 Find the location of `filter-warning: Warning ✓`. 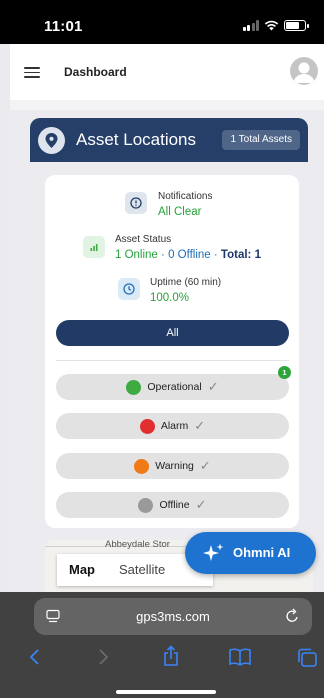

filter-warning: Warning ✓ is located at coordinates (172, 466).